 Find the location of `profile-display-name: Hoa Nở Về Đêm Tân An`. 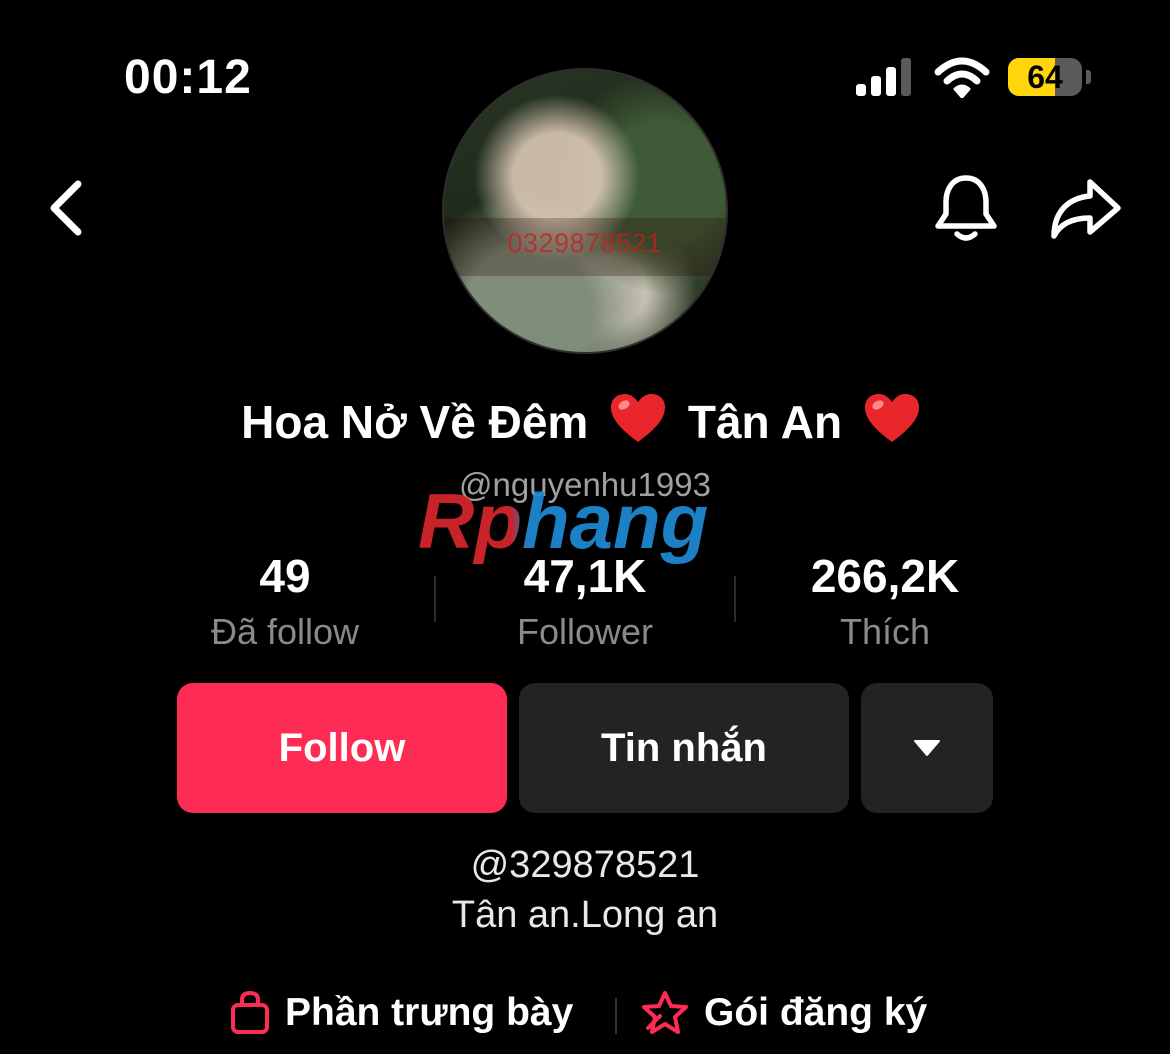

profile-display-name: Hoa Nở Về Đêm Tân An is located at coordinates (585, 420).